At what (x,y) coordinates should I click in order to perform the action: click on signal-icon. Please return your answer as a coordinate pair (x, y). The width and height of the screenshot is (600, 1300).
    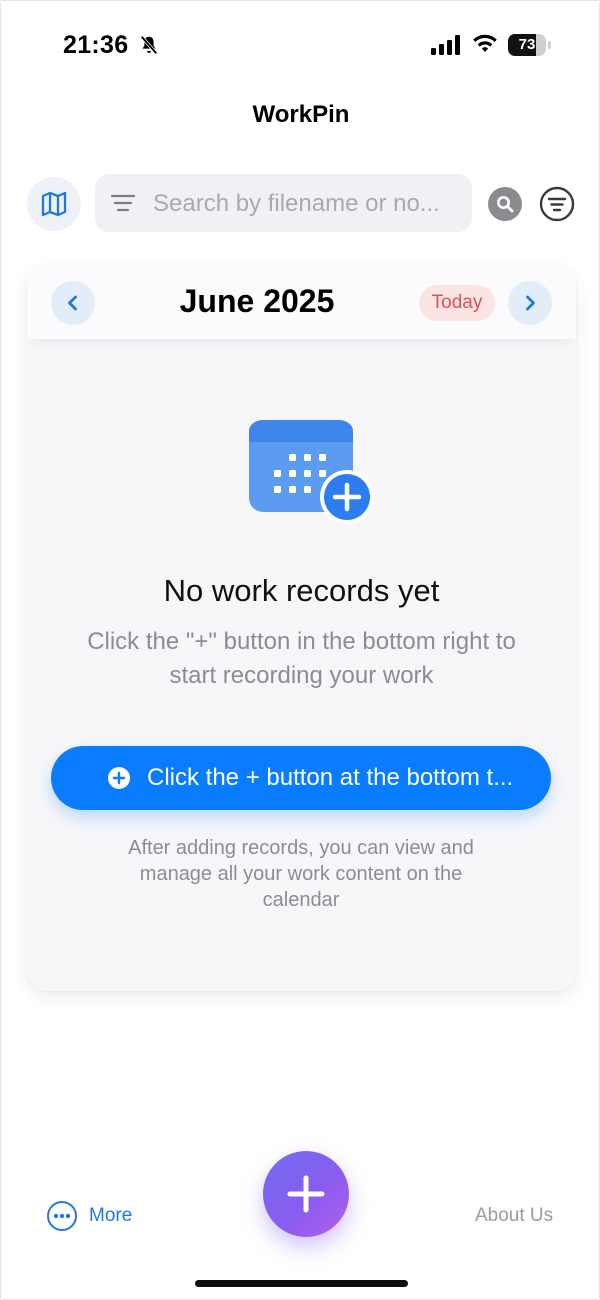
    Looking at the image, I should click on (445, 45).